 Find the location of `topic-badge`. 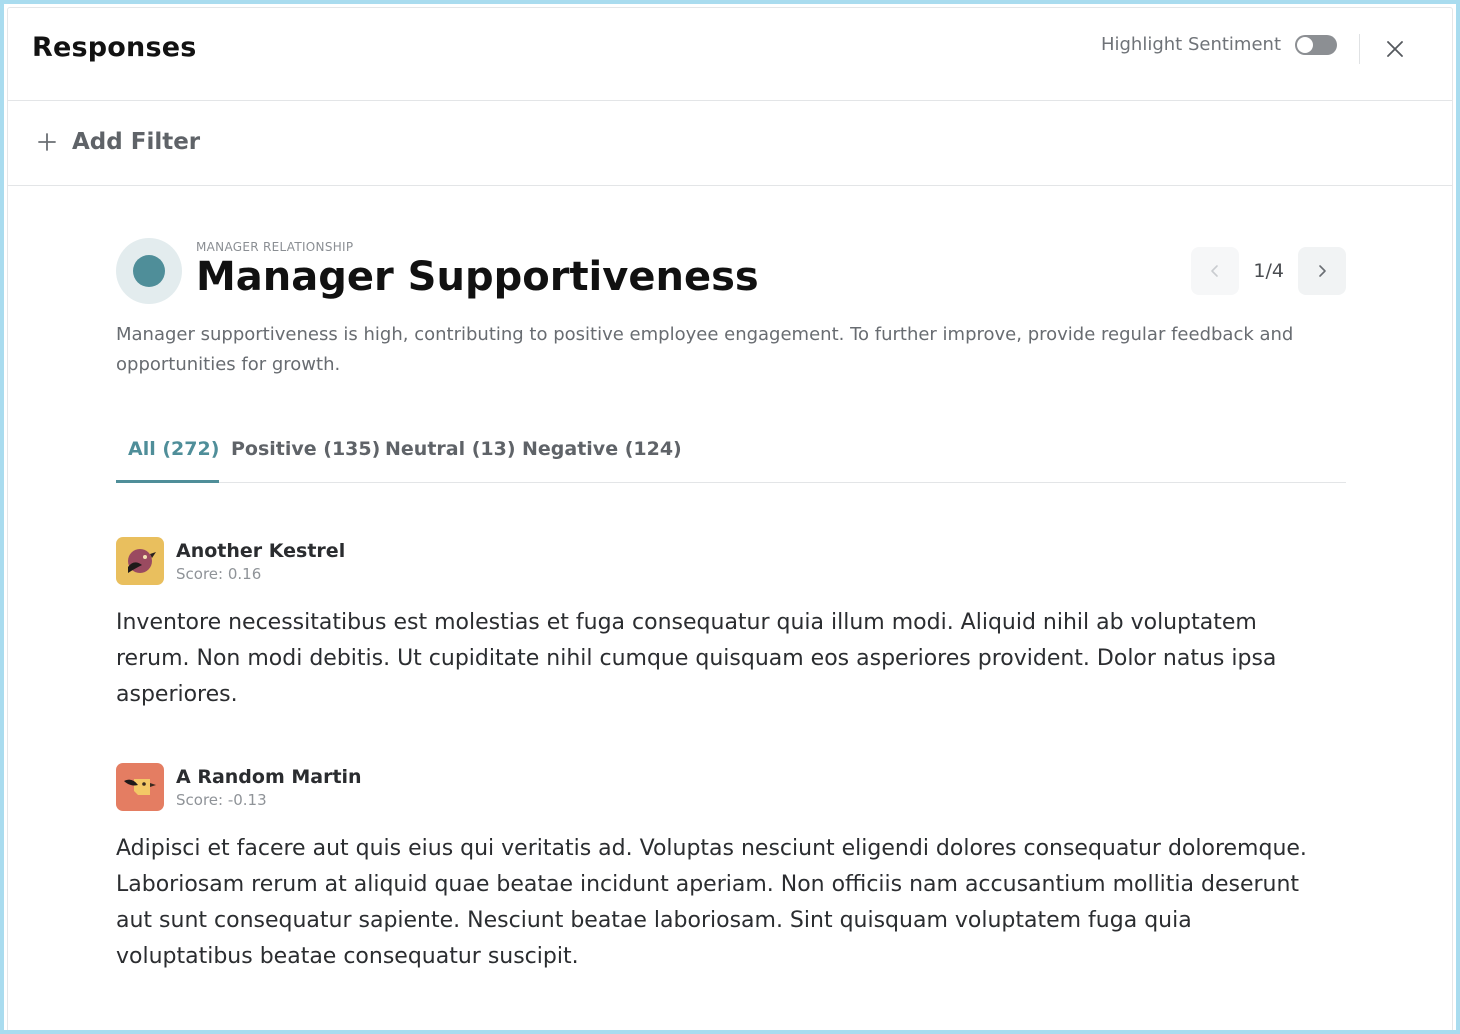

topic-badge is located at coordinates (149, 271).